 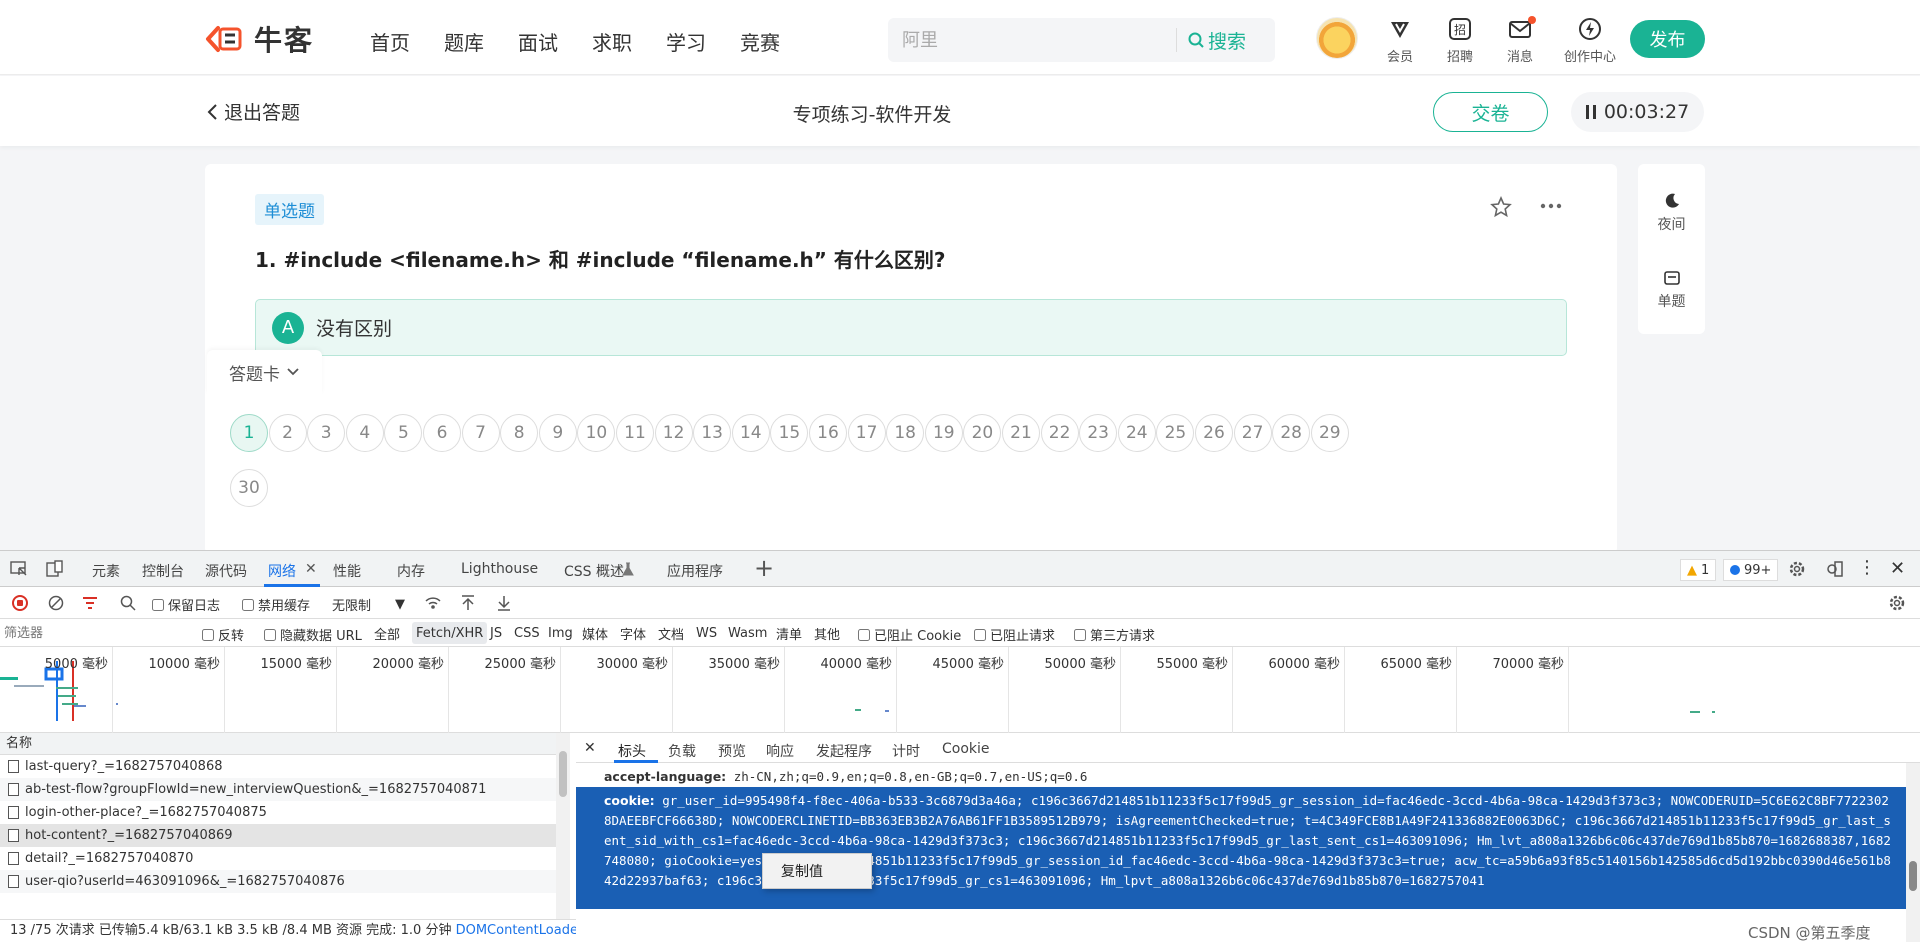 What do you see at coordinates (1551, 206) in the screenshot?
I see `more-icon` at bounding box center [1551, 206].